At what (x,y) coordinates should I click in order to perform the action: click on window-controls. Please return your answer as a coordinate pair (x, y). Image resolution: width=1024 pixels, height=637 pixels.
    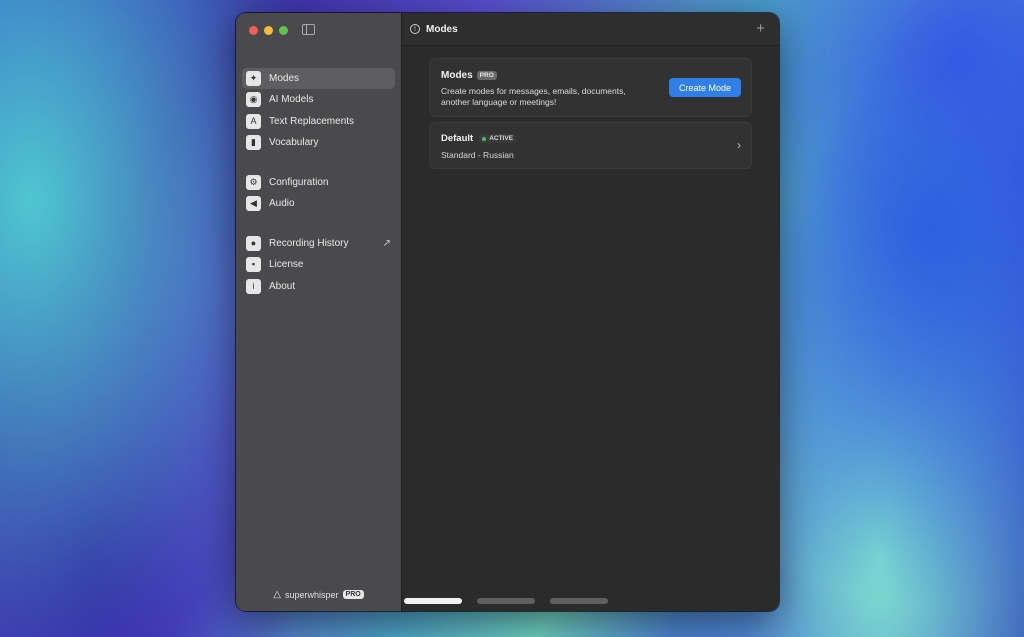
    Looking at the image, I should click on (268, 30).